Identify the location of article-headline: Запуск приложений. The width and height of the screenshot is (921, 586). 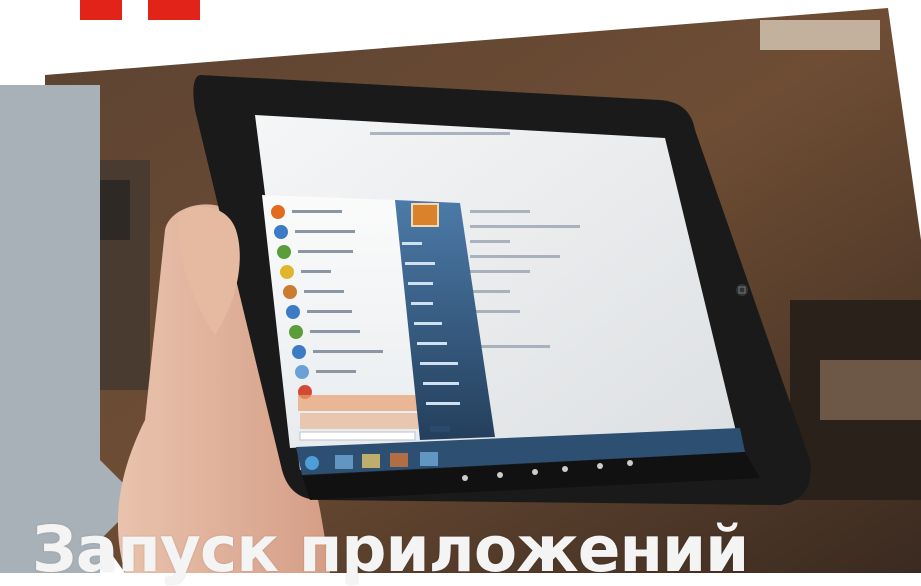
(390, 549).